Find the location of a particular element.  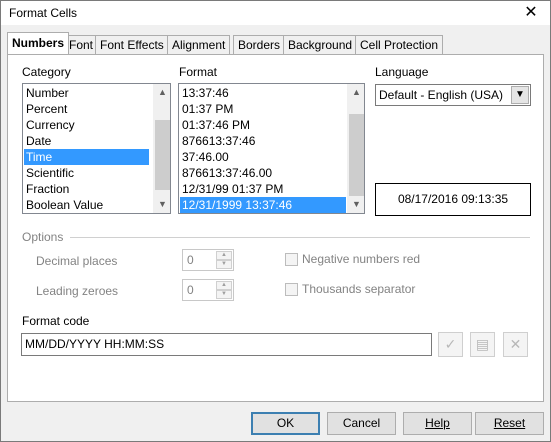

reset-button: Reset is located at coordinates (509, 423).